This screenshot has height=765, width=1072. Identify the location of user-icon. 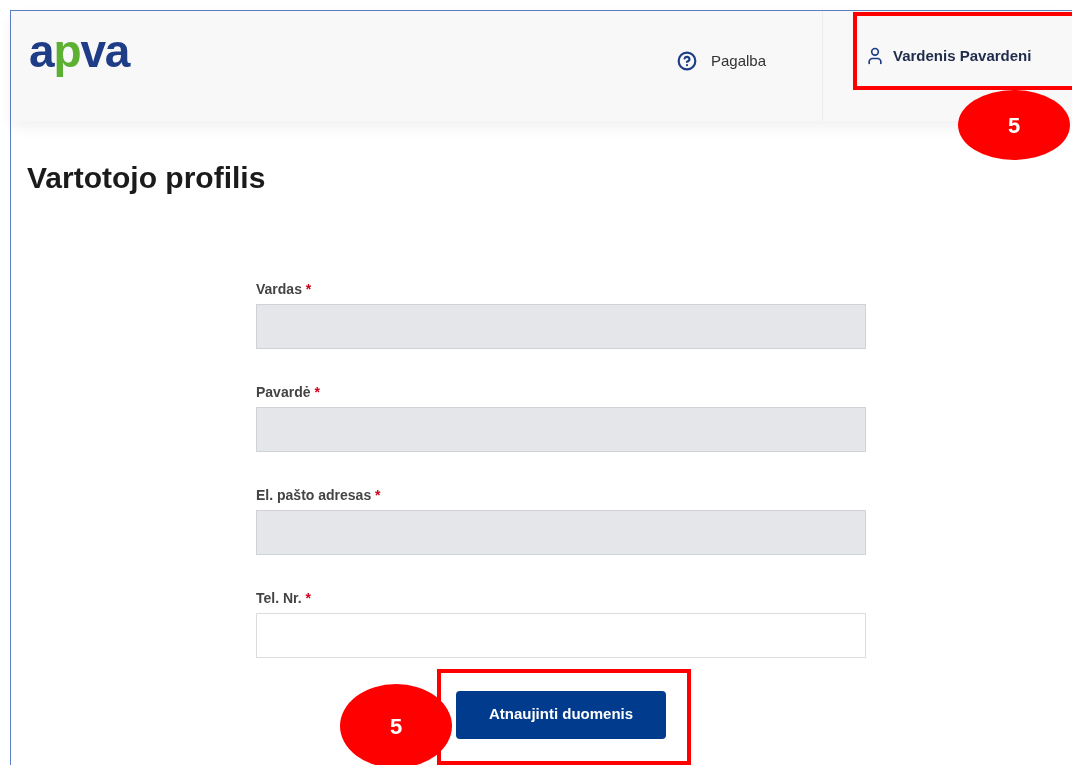
(875, 56).